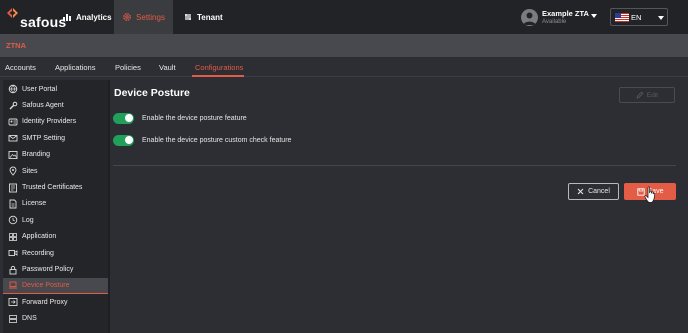  What do you see at coordinates (36, 155) in the screenshot?
I see `sidebar-item-label: Branding` at bounding box center [36, 155].